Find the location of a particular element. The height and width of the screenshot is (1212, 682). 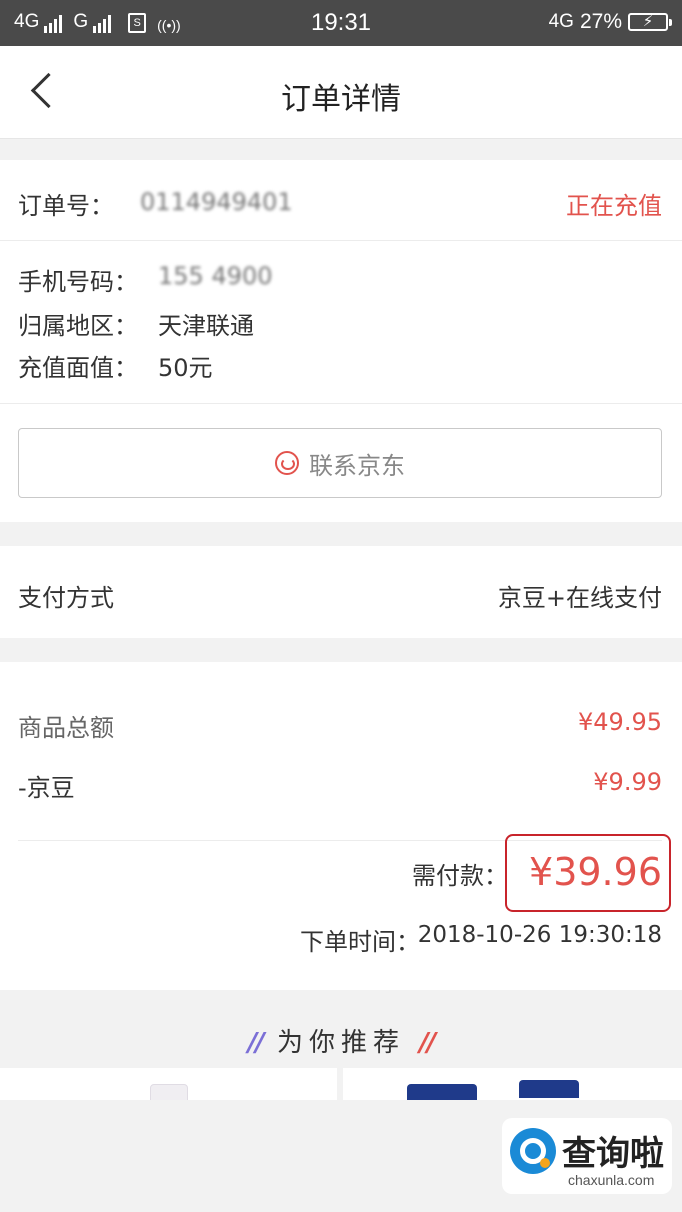

recommend-title: // 为你推荐 // is located at coordinates (341, 1040).